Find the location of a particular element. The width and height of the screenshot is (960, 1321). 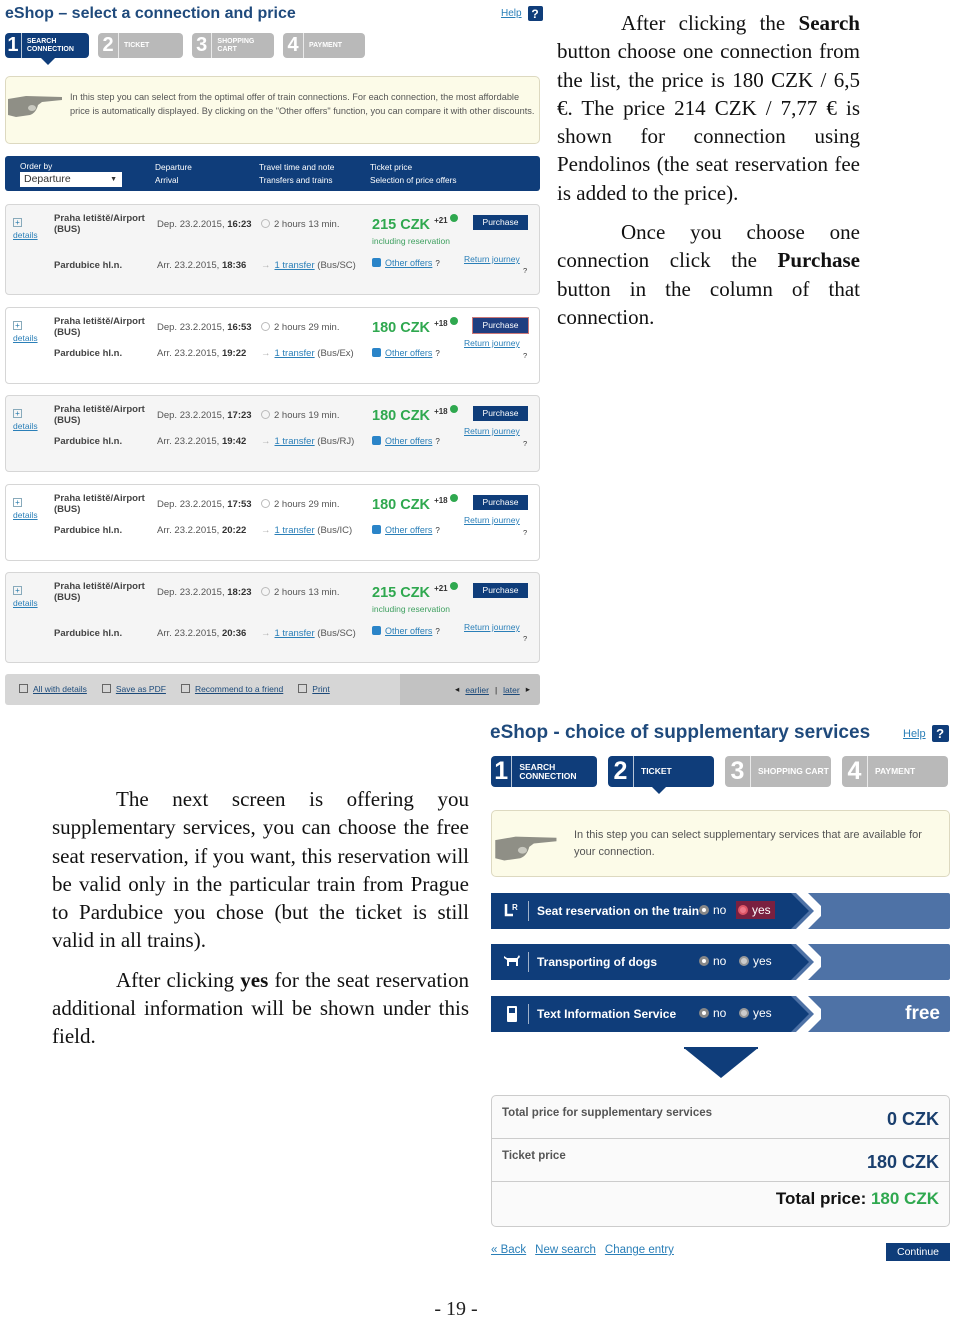

earlier-link: earlier is located at coordinates (477, 690).